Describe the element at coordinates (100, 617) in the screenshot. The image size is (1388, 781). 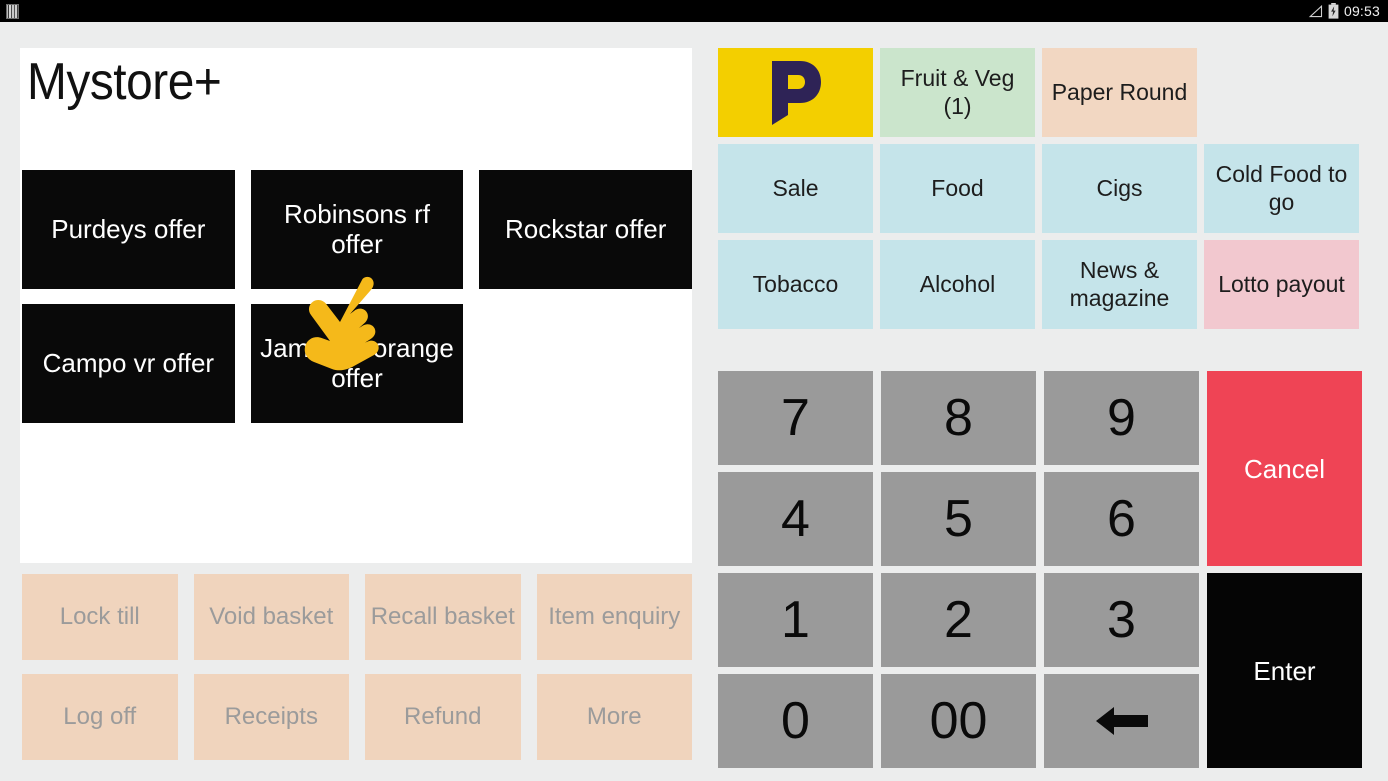
I see `function-button-lock-till: Lock till` at that location.